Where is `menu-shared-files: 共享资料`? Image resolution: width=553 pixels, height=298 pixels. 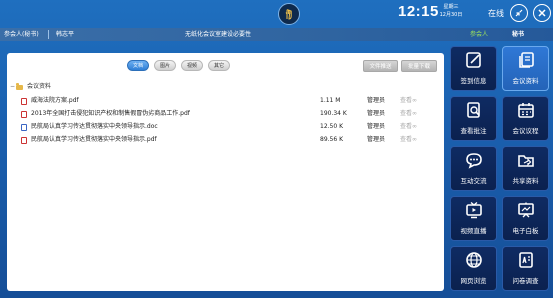 menu-shared-files: 共享资料 is located at coordinates (525, 168).